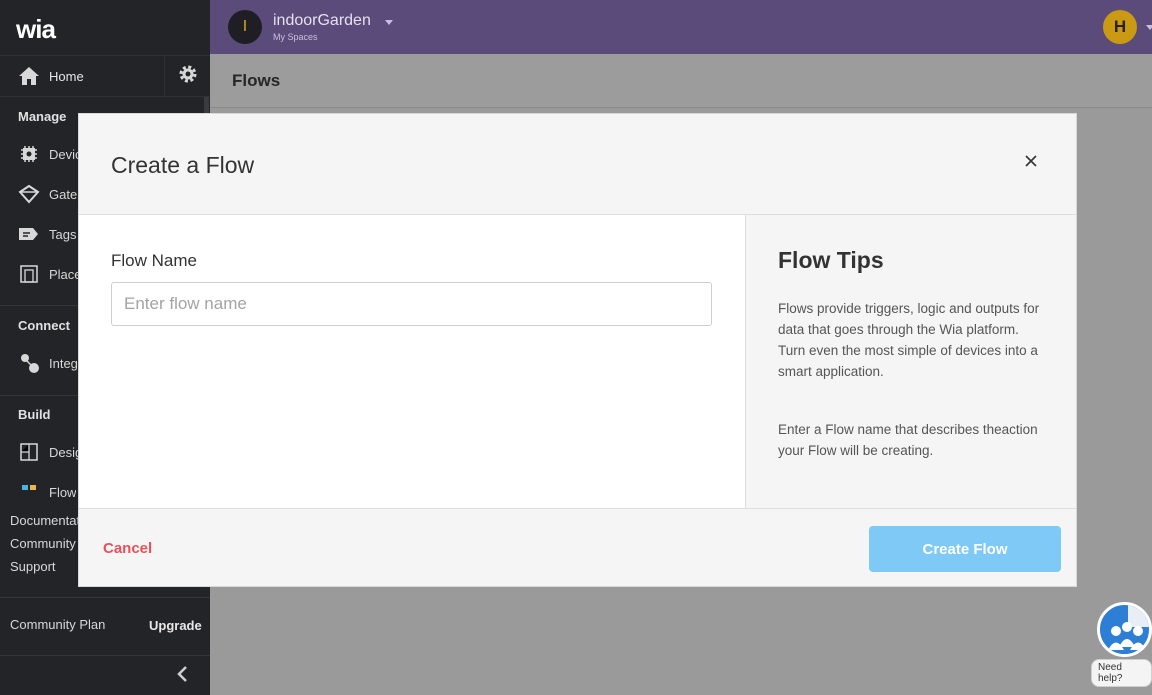 The image size is (1152, 695). I want to click on create-flow-button: Create Flow, so click(965, 549).